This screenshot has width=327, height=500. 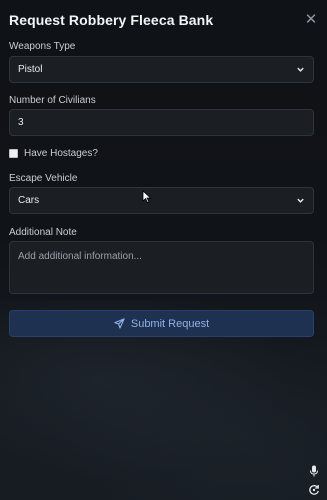 What do you see at coordinates (13, 153) in the screenshot?
I see `hostages-checkbox` at bounding box center [13, 153].